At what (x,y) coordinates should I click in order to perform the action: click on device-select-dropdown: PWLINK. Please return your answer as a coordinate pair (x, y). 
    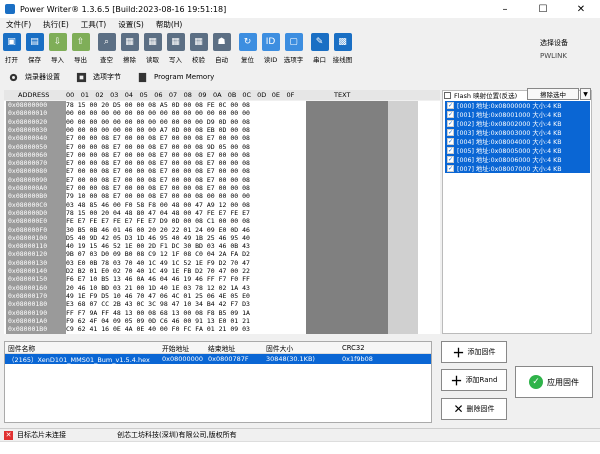
    Looking at the image, I should click on (553, 56).